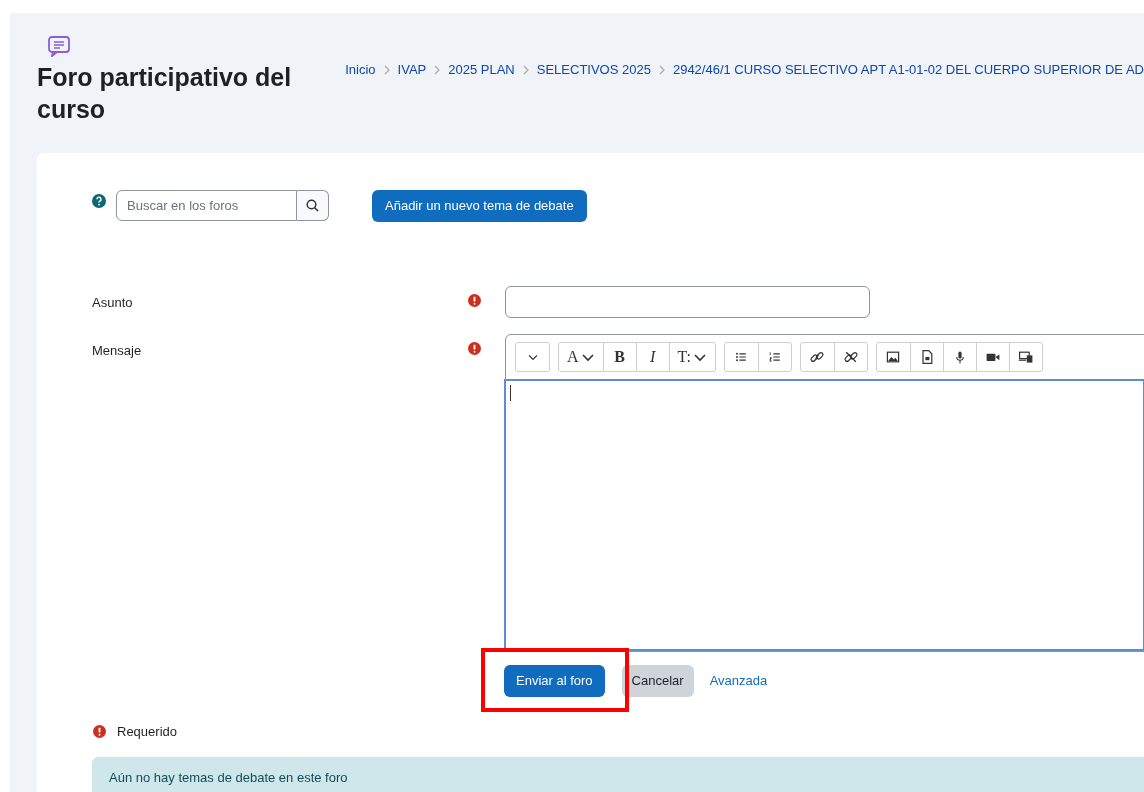 The width and height of the screenshot is (1144, 792). What do you see at coordinates (652, 357) in the screenshot?
I see `format-button: I` at bounding box center [652, 357].